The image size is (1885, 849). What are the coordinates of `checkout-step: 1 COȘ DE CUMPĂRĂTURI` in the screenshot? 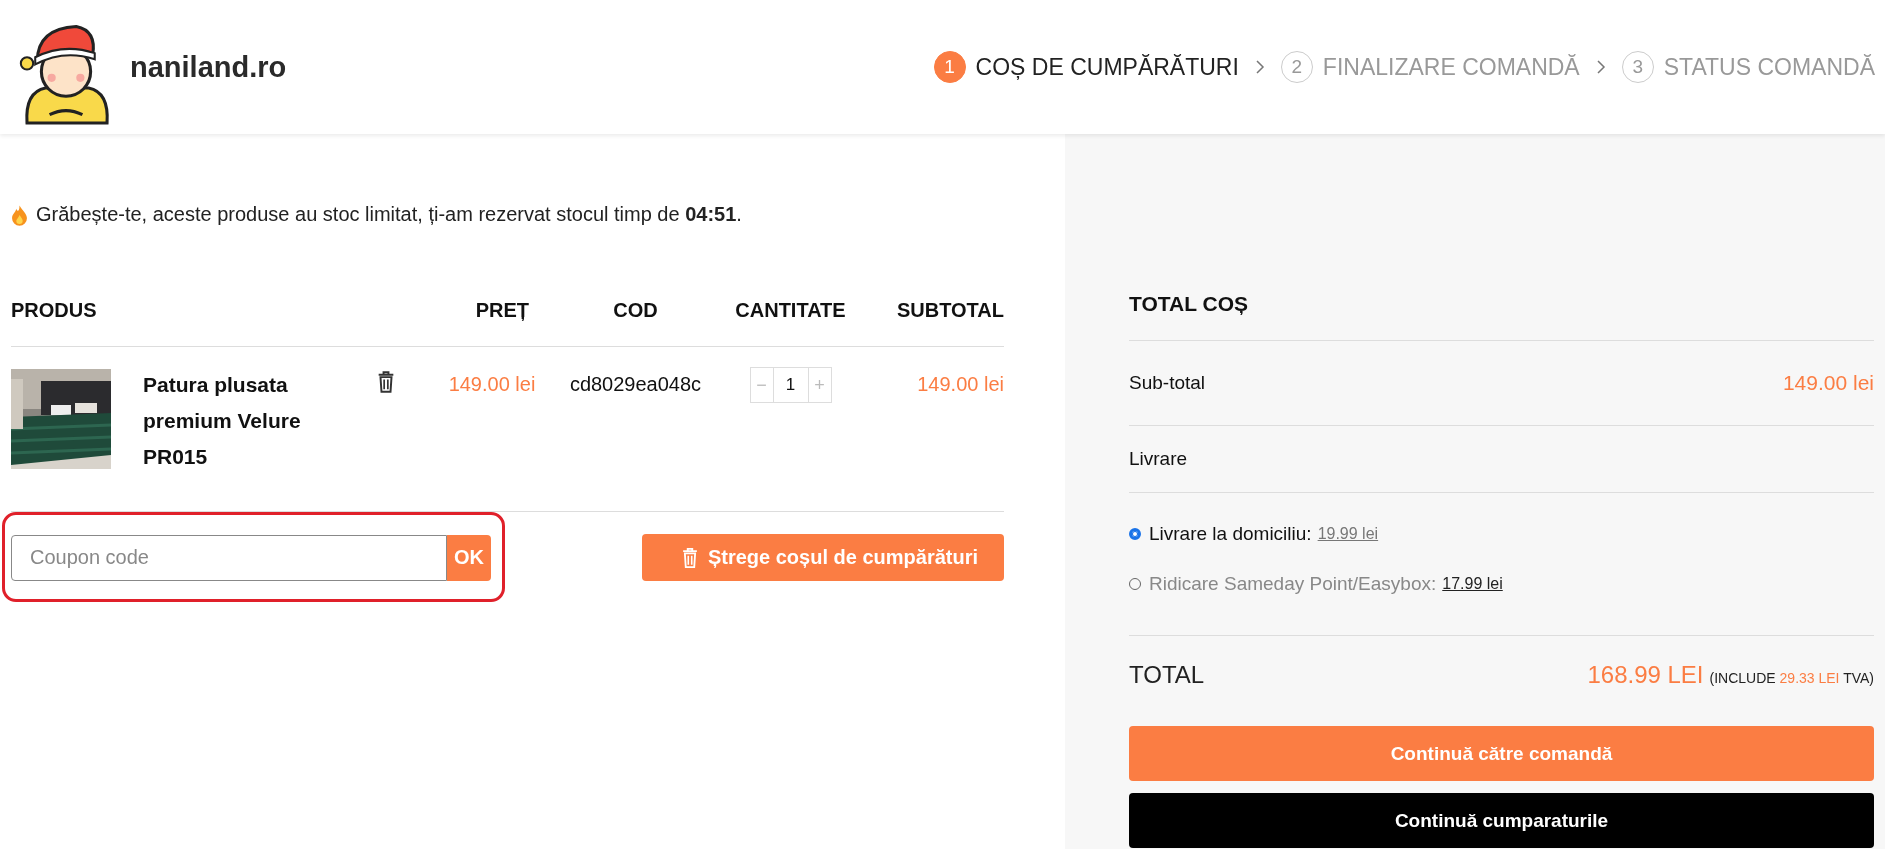 It's located at (1086, 67).